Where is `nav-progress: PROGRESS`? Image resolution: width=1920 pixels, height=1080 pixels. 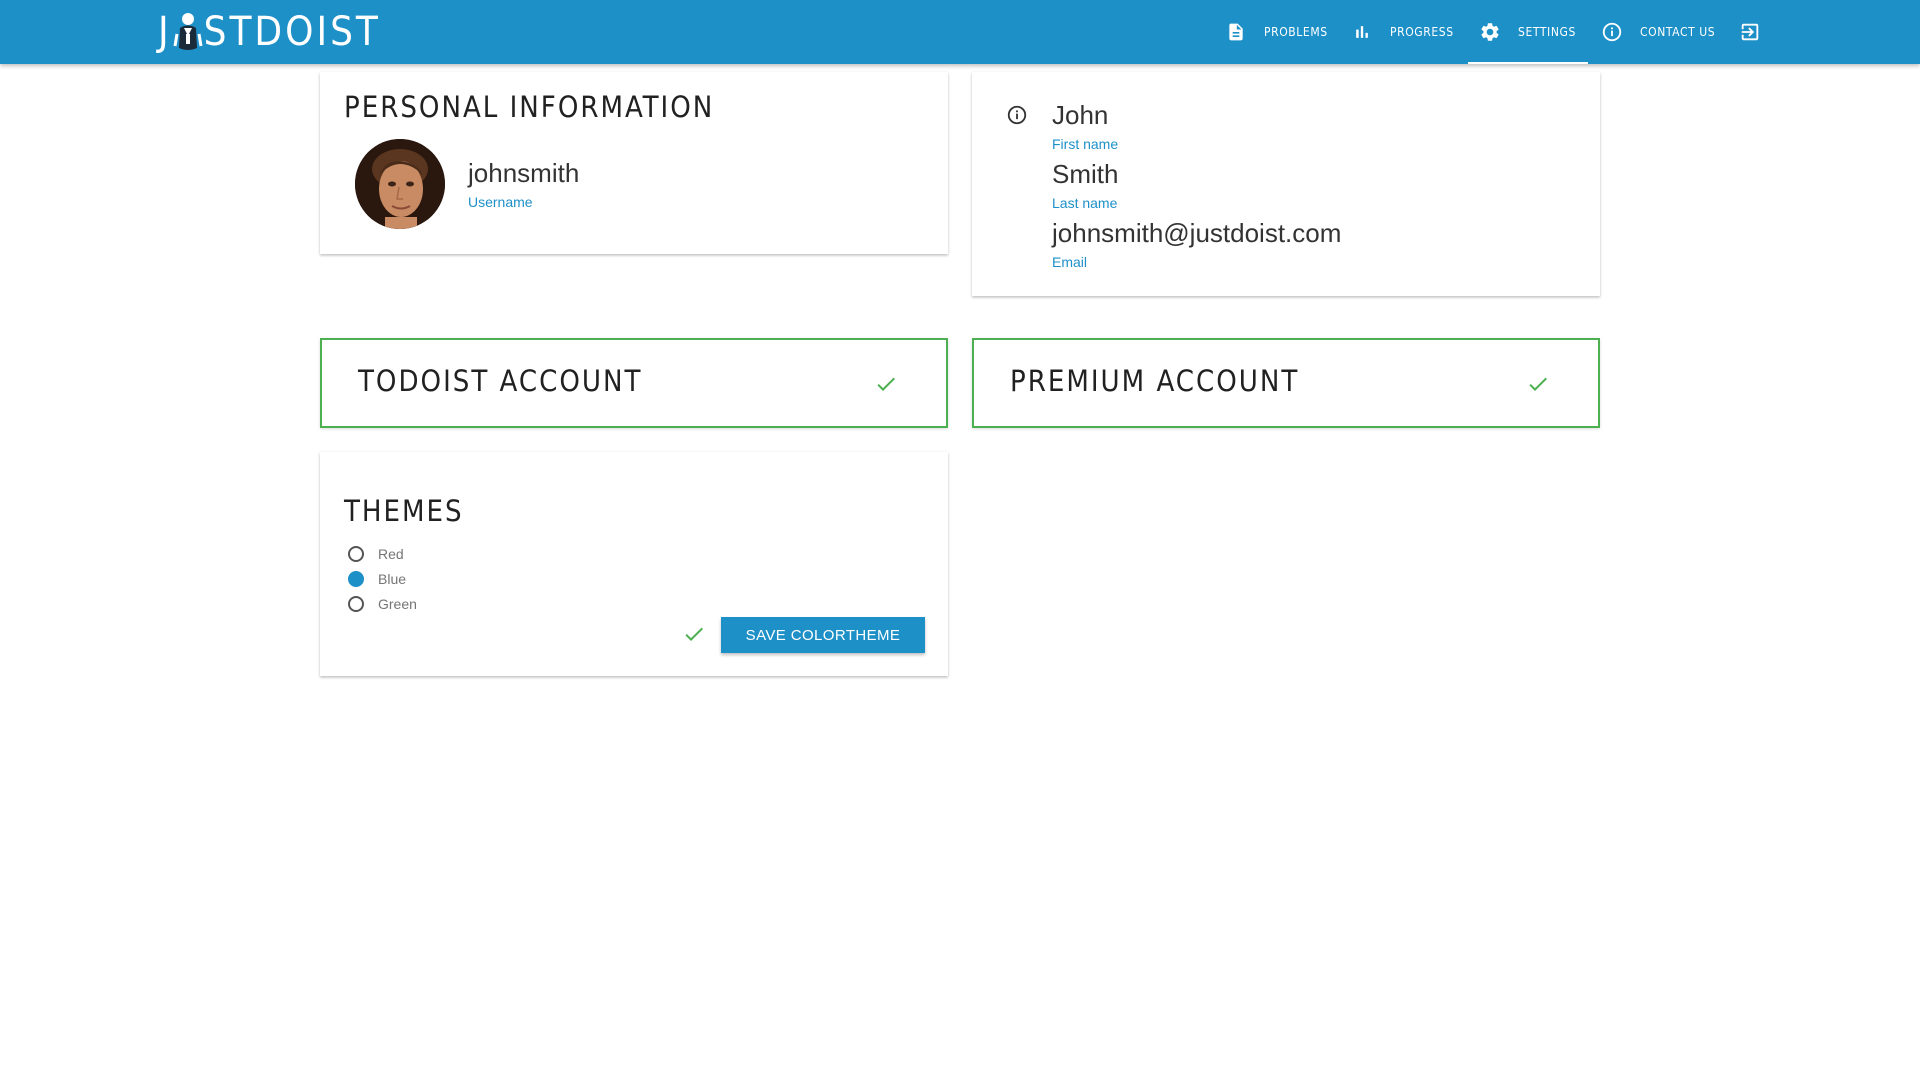
nav-progress: PROGRESS is located at coordinates (1402, 32).